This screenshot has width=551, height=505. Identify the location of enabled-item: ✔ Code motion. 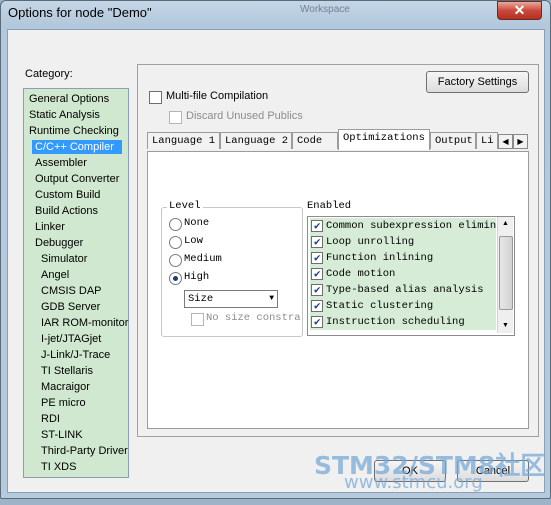
(403, 274).